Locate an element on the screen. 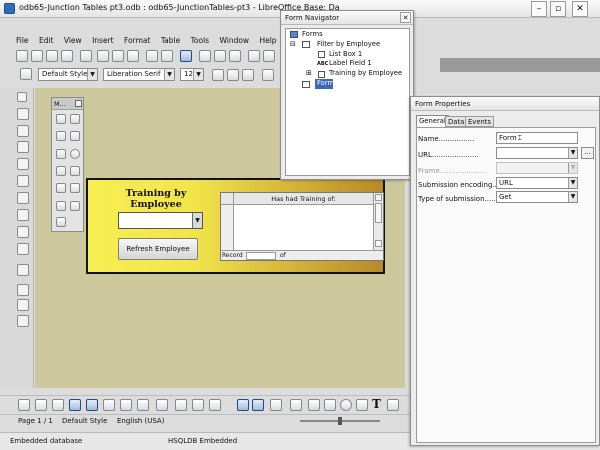  bottom-align-icon is located at coordinates (215, 405).